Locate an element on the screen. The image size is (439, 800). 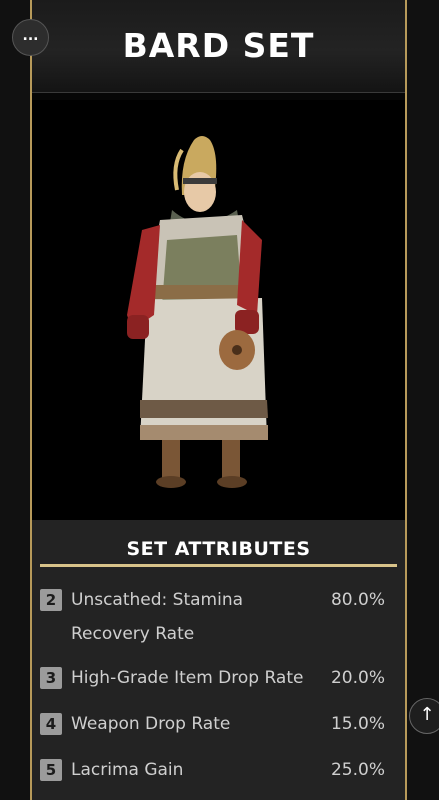
attribute-label: Lacrima Gain is located at coordinates (127, 770).